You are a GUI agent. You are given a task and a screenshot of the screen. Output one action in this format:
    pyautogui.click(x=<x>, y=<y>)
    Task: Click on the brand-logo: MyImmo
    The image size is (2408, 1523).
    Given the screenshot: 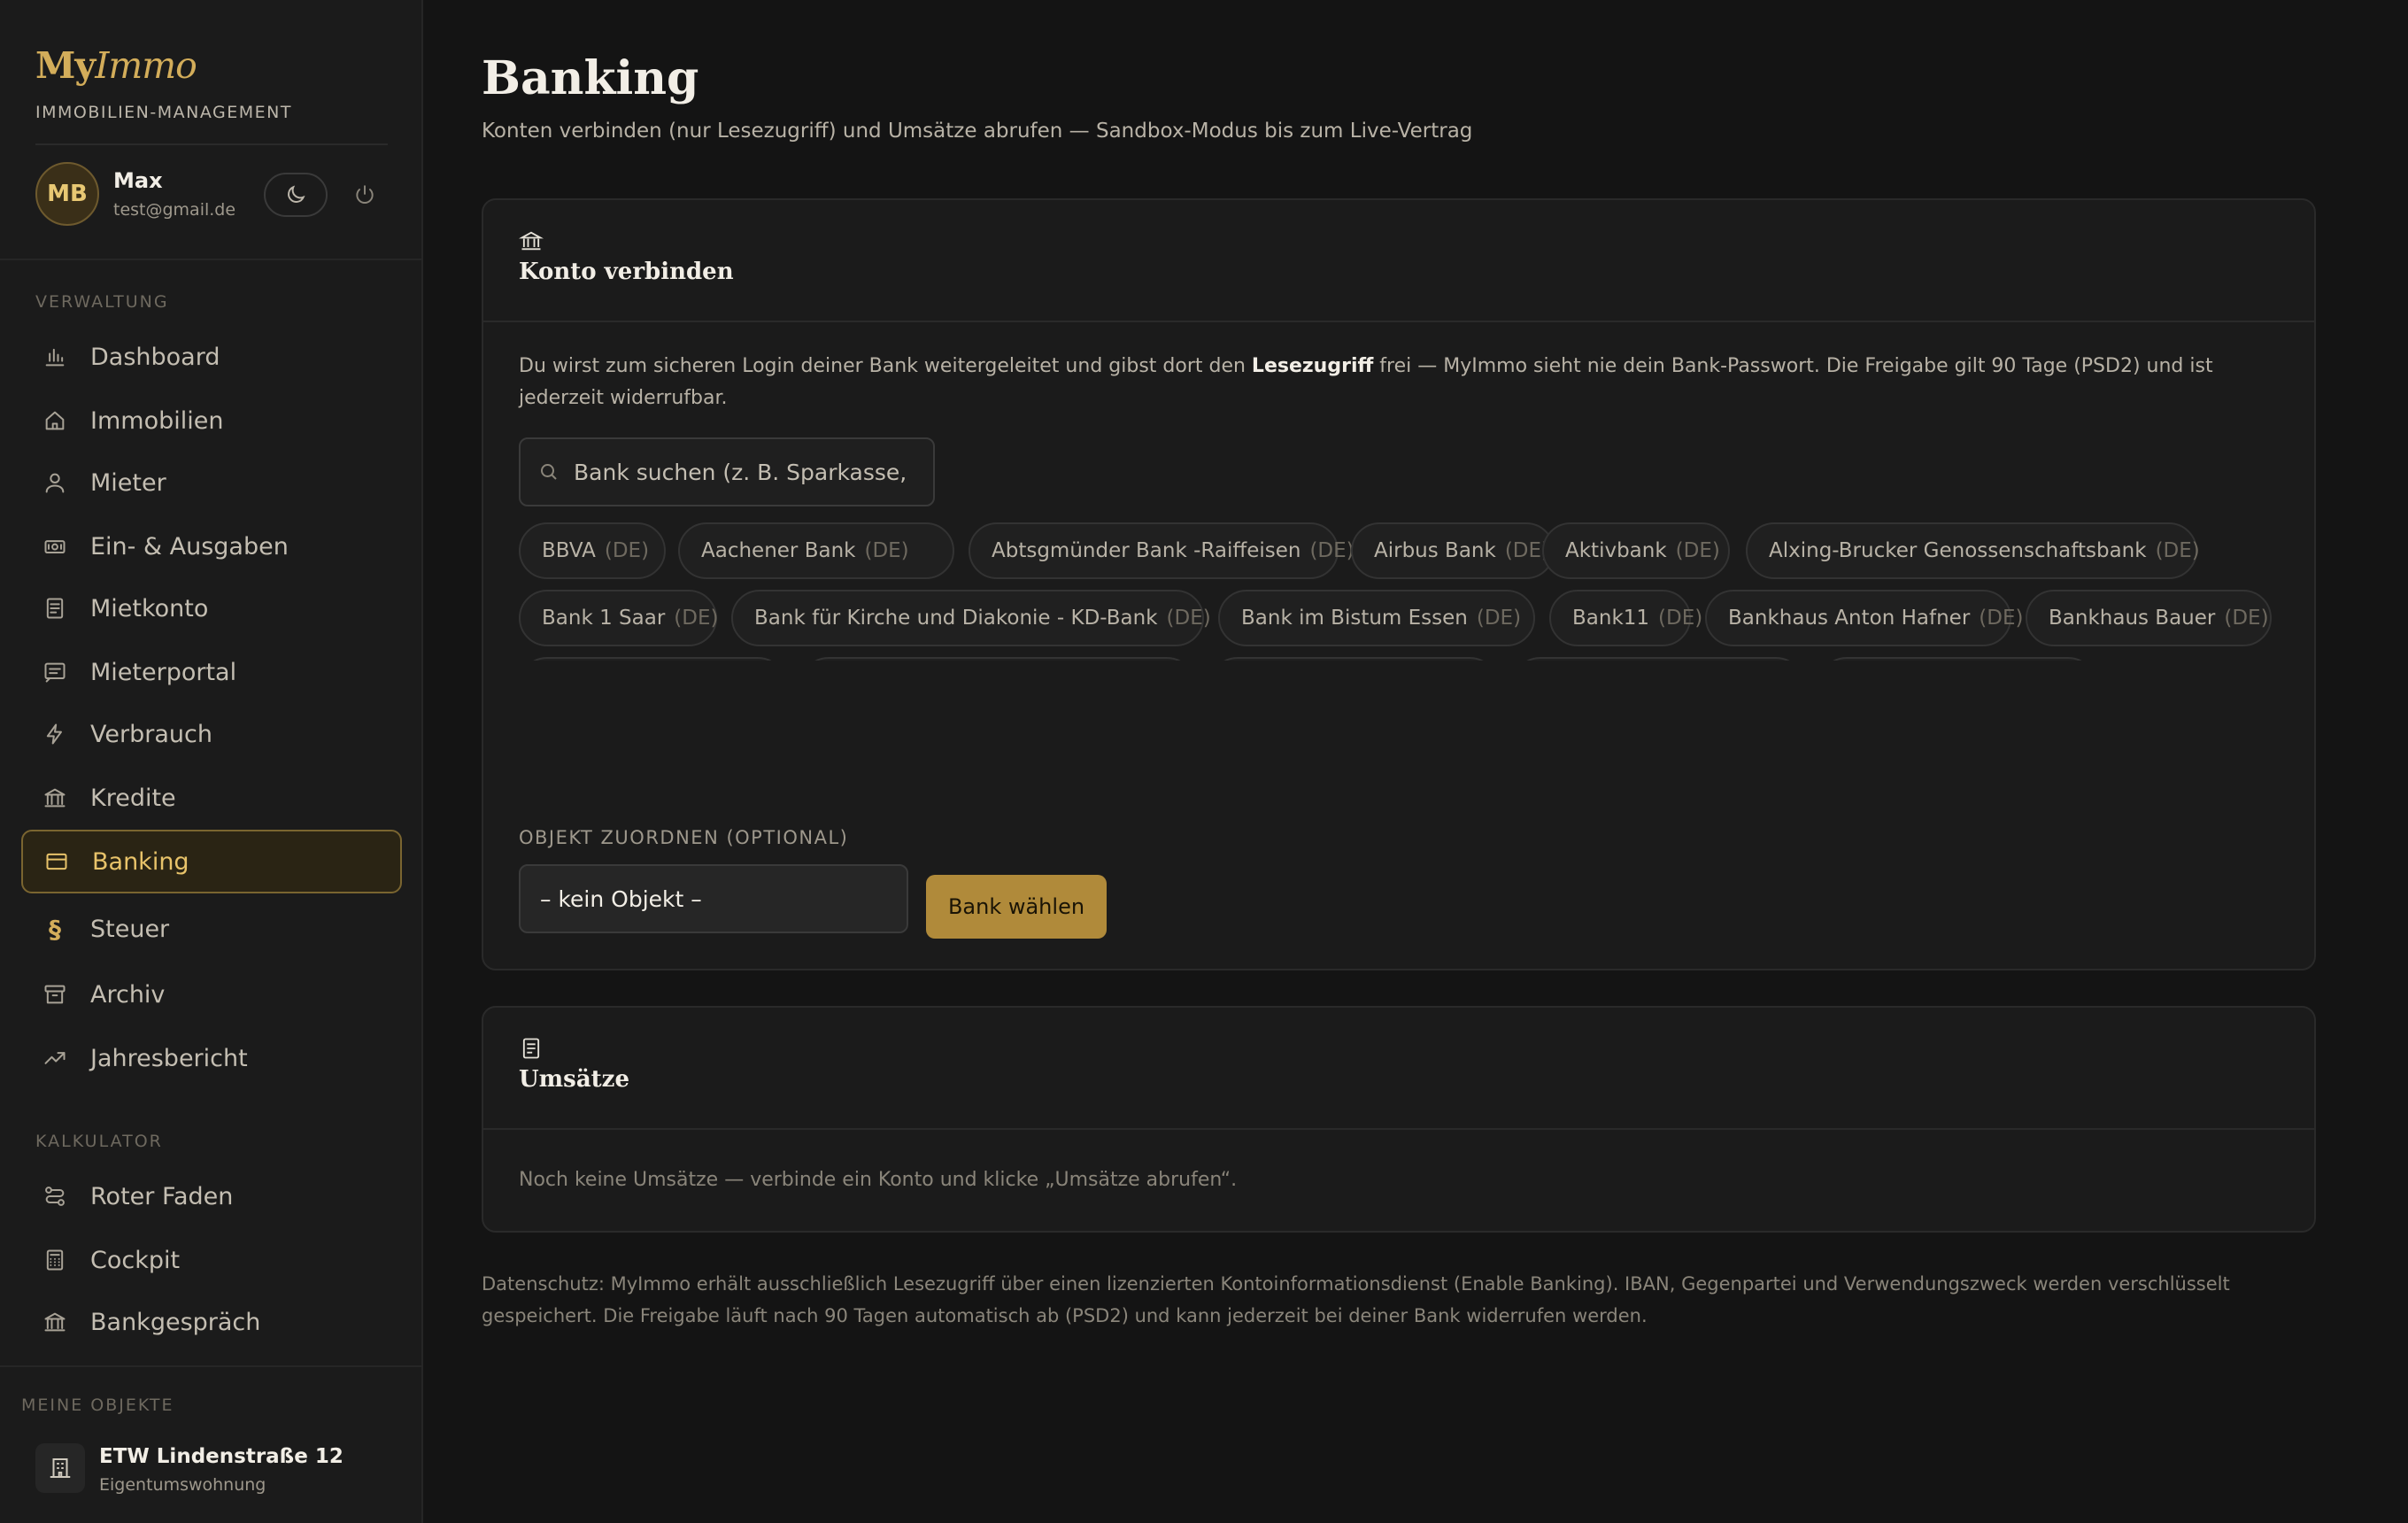 What is the action you would take?
    pyautogui.click(x=116, y=65)
    